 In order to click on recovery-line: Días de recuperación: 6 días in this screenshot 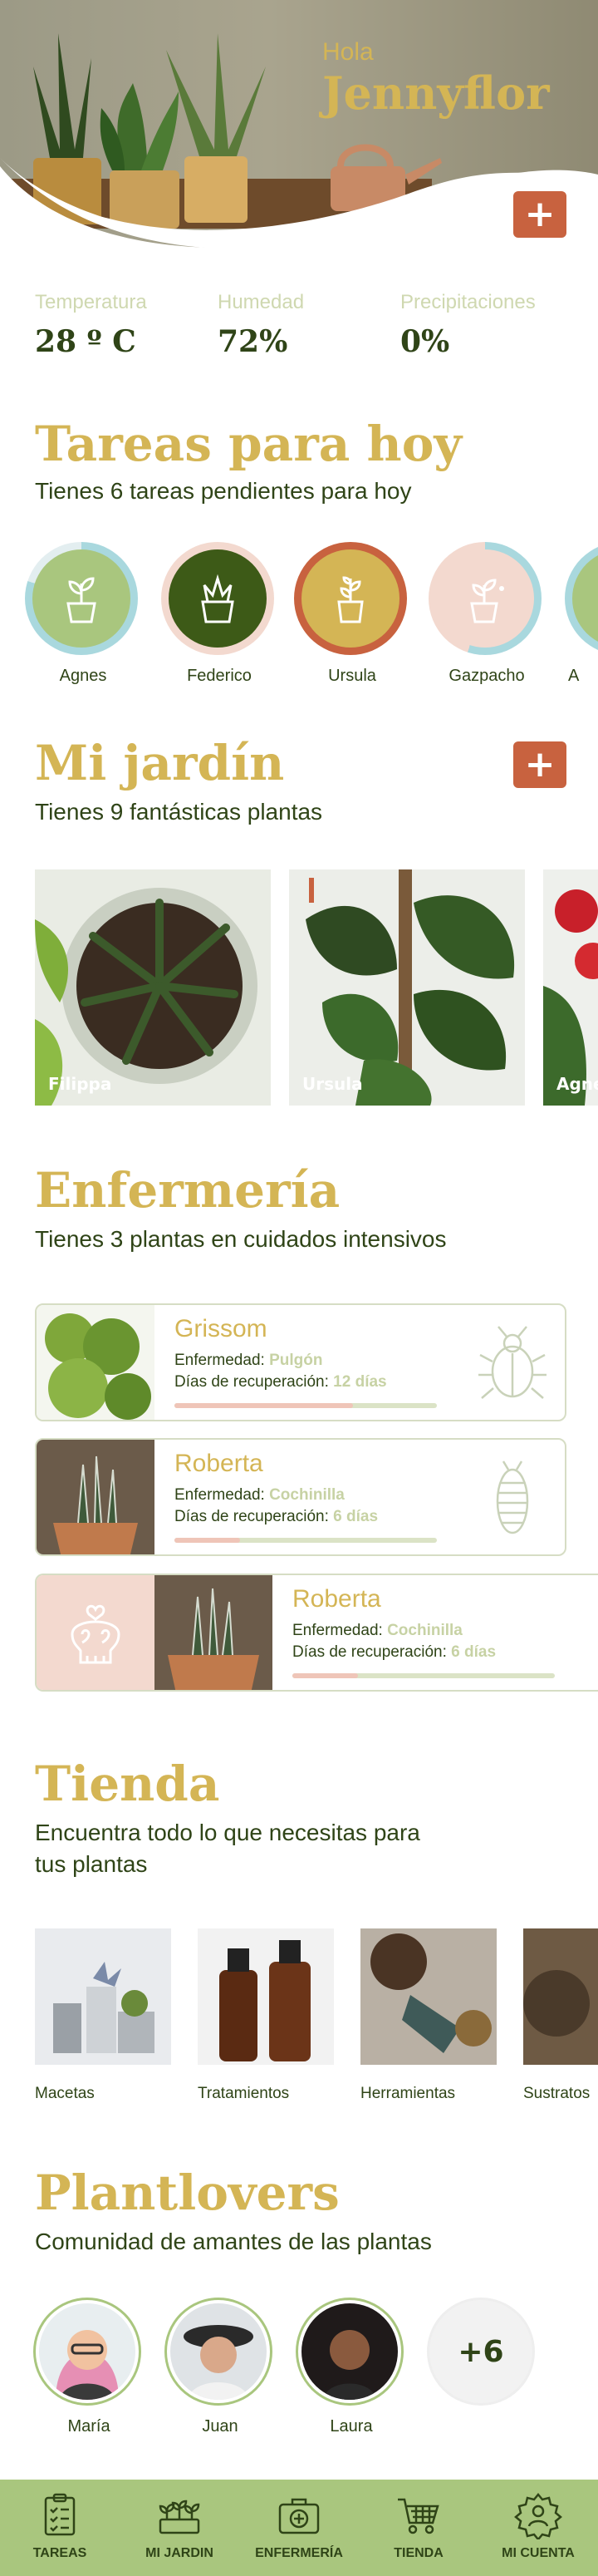, I will do `click(394, 1652)`.